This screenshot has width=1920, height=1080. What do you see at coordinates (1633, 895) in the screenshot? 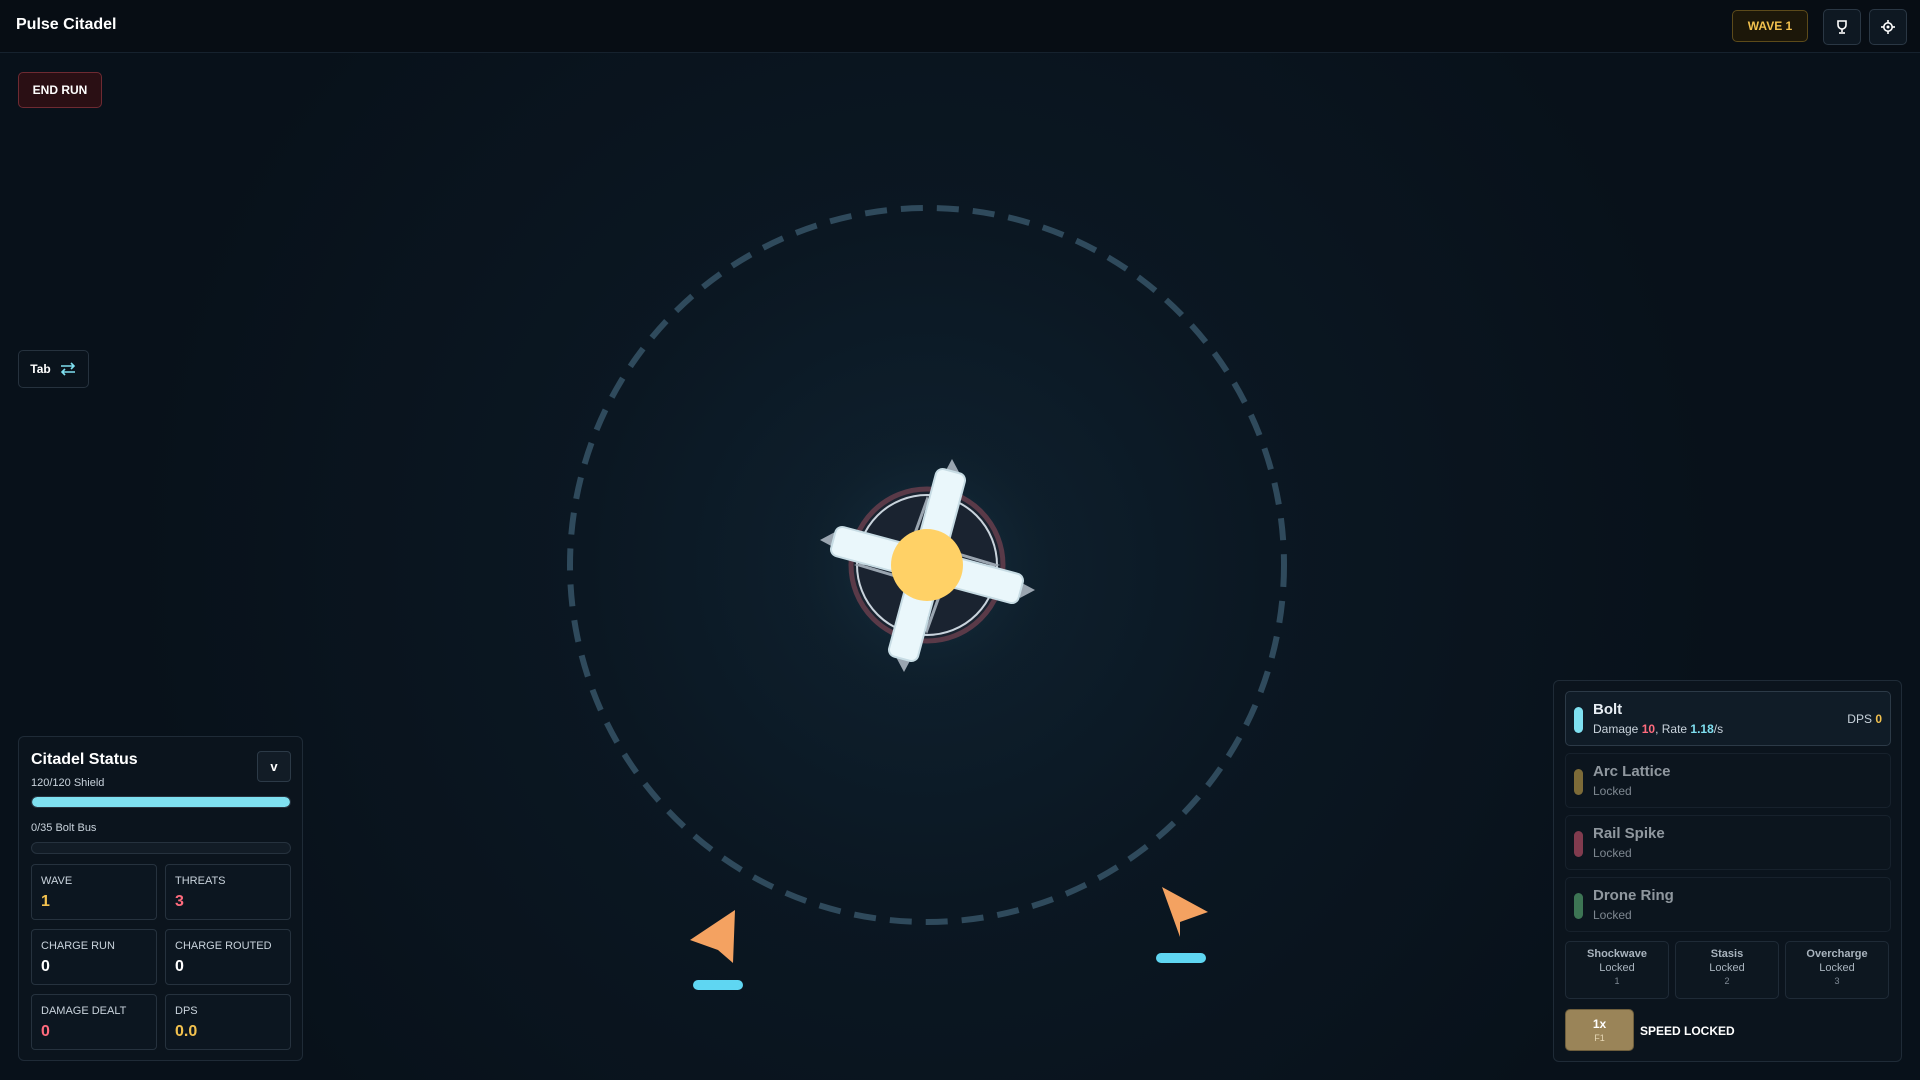
I see `weapon-name: Drone Ring` at bounding box center [1633, 895].